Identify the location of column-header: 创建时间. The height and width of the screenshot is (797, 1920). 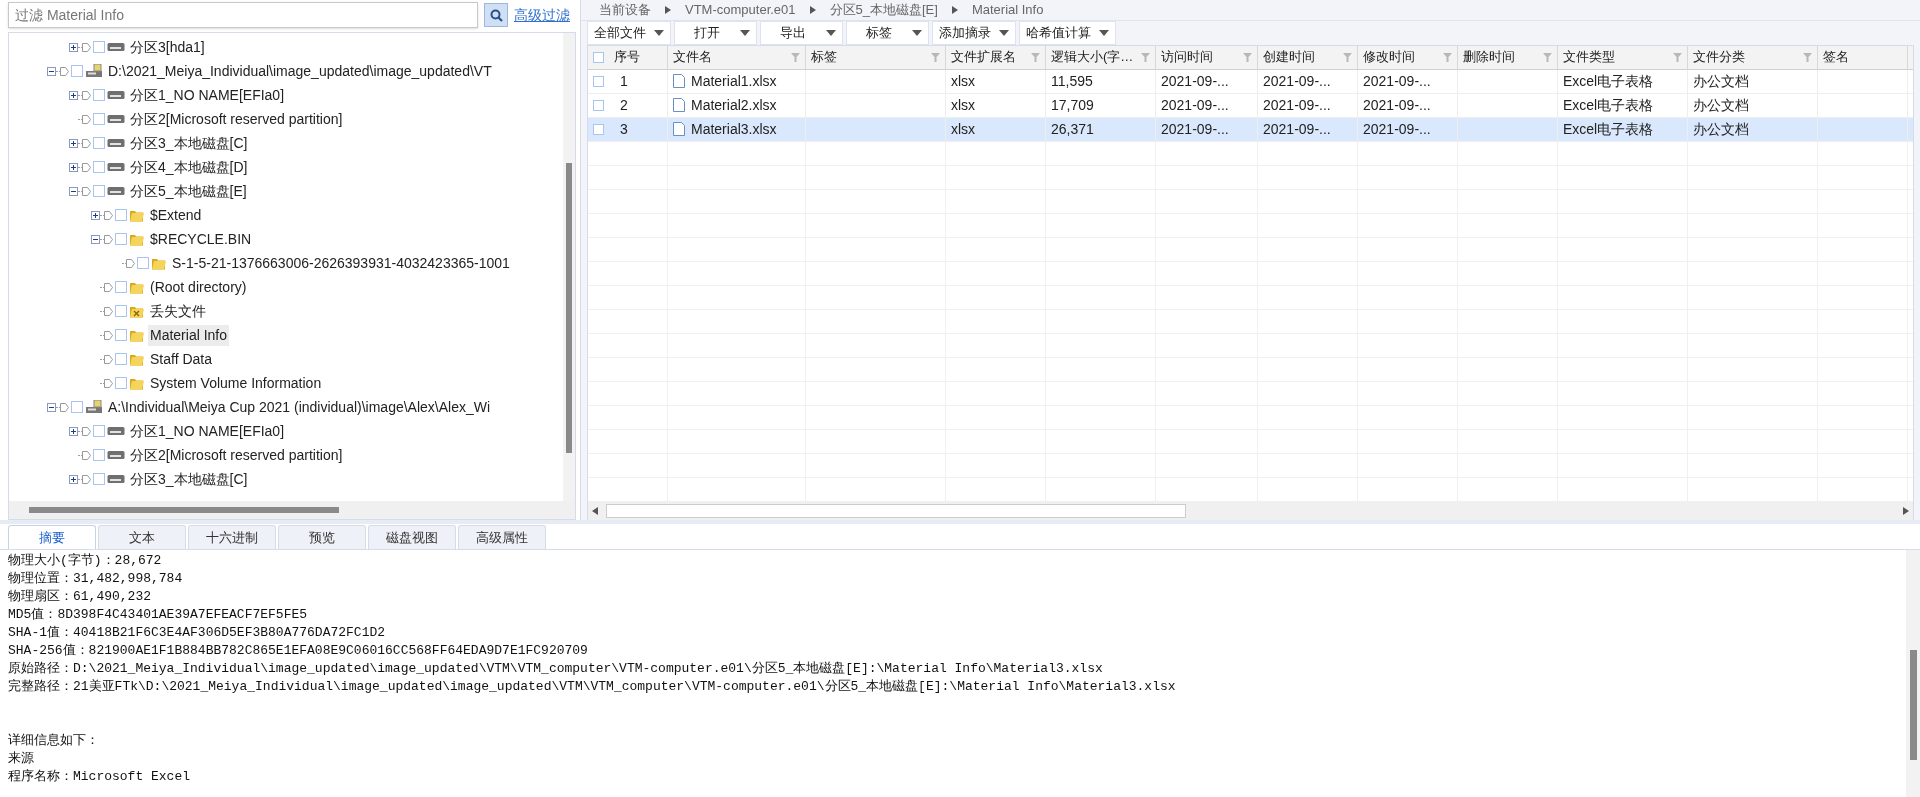
(1301, 57).